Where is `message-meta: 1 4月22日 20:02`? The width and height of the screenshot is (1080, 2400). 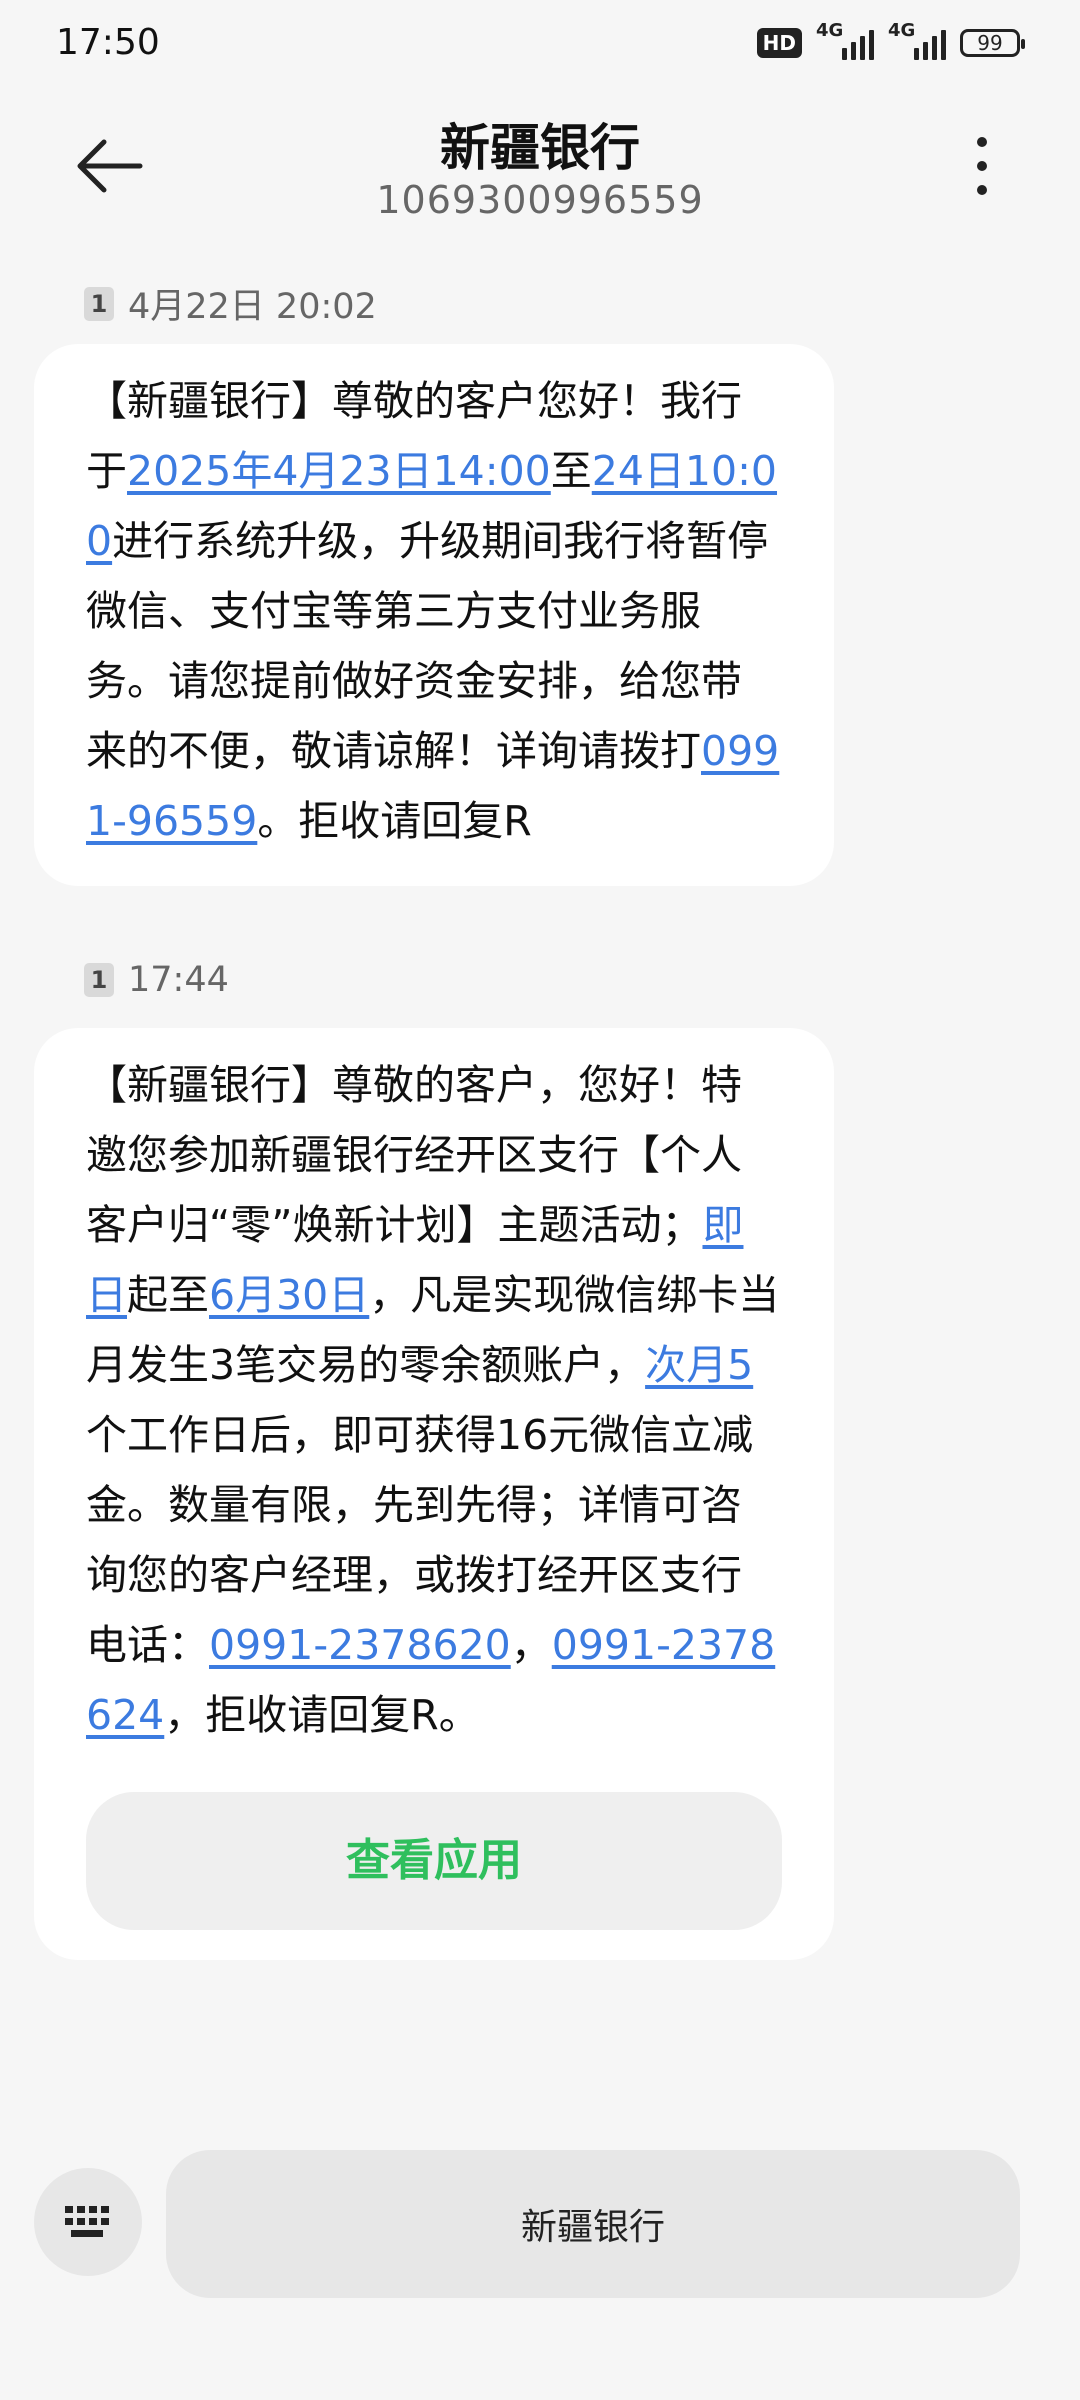
message-meta: 1 4月22日 20:02 is located at coordinates (230, 303).